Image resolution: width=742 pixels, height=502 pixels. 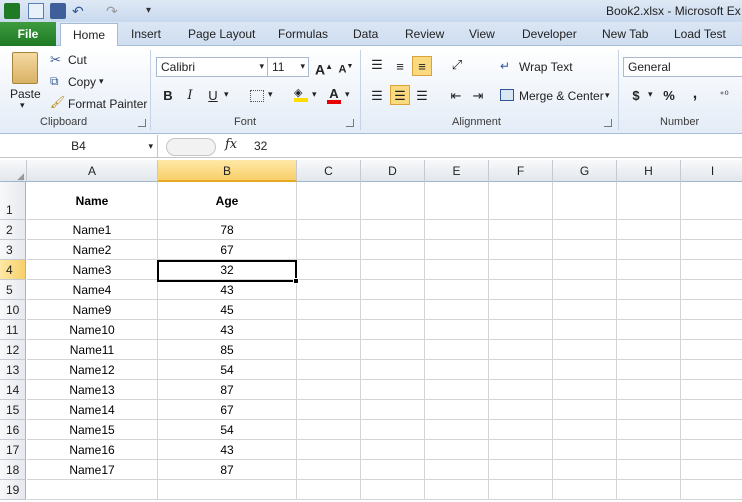 What do you see at coordinates (92, 290) in the screenshot?
I see `name-cell: Name4` at bounding box center [92, 290].